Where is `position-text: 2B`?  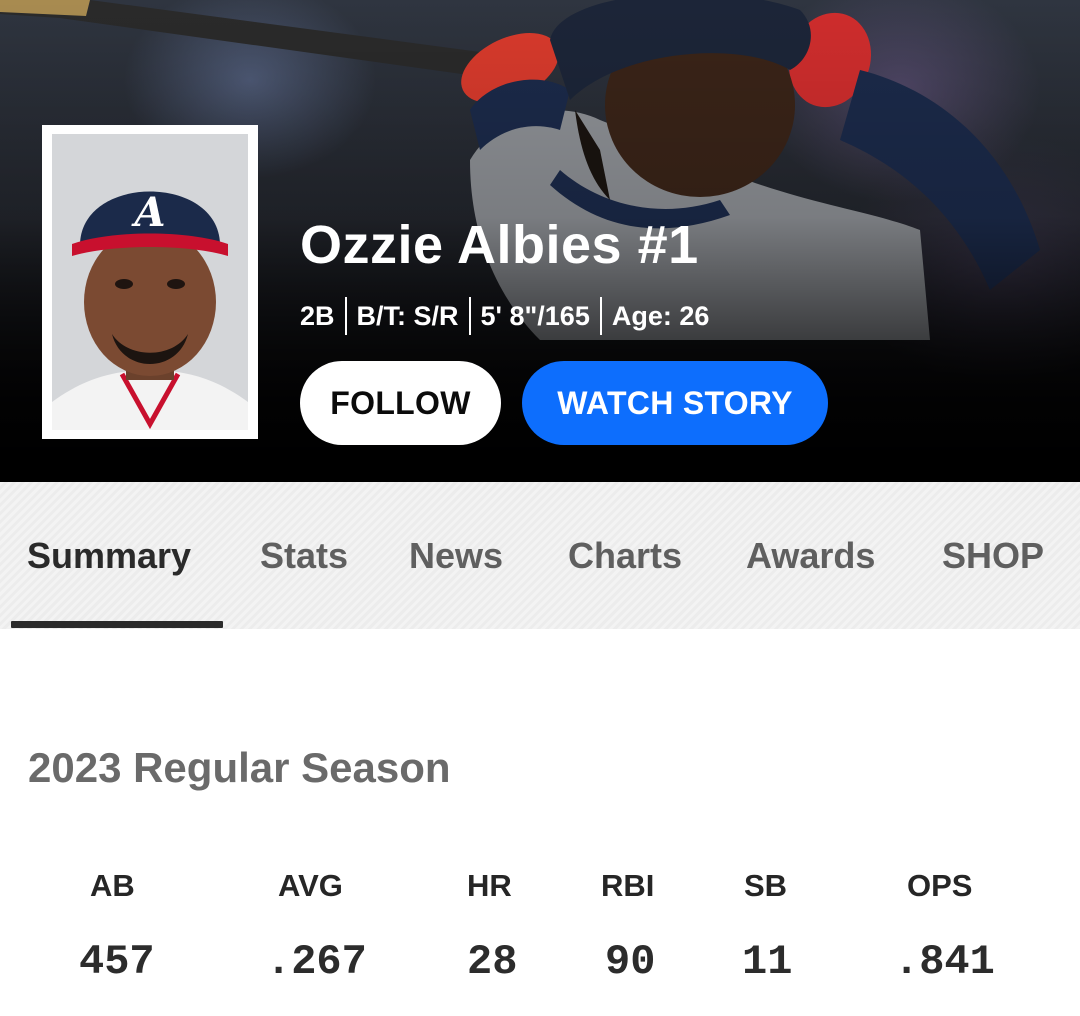
position-text: 2B is located at coordinates (317, 315).